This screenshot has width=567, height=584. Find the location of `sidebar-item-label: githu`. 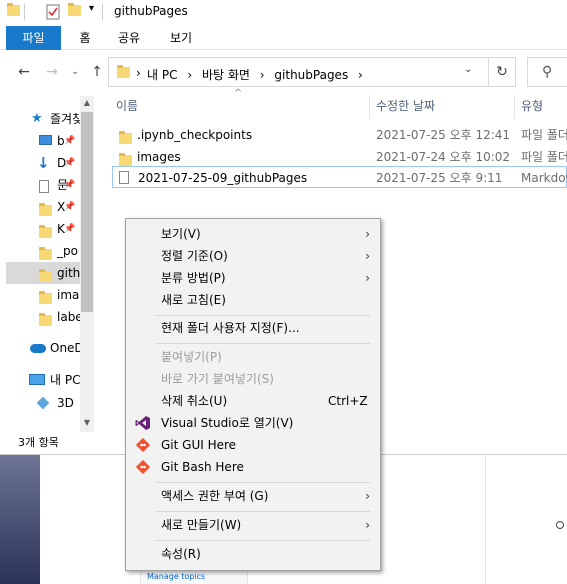

sidebar-item-label: githu is located at coordinates (68, 273).